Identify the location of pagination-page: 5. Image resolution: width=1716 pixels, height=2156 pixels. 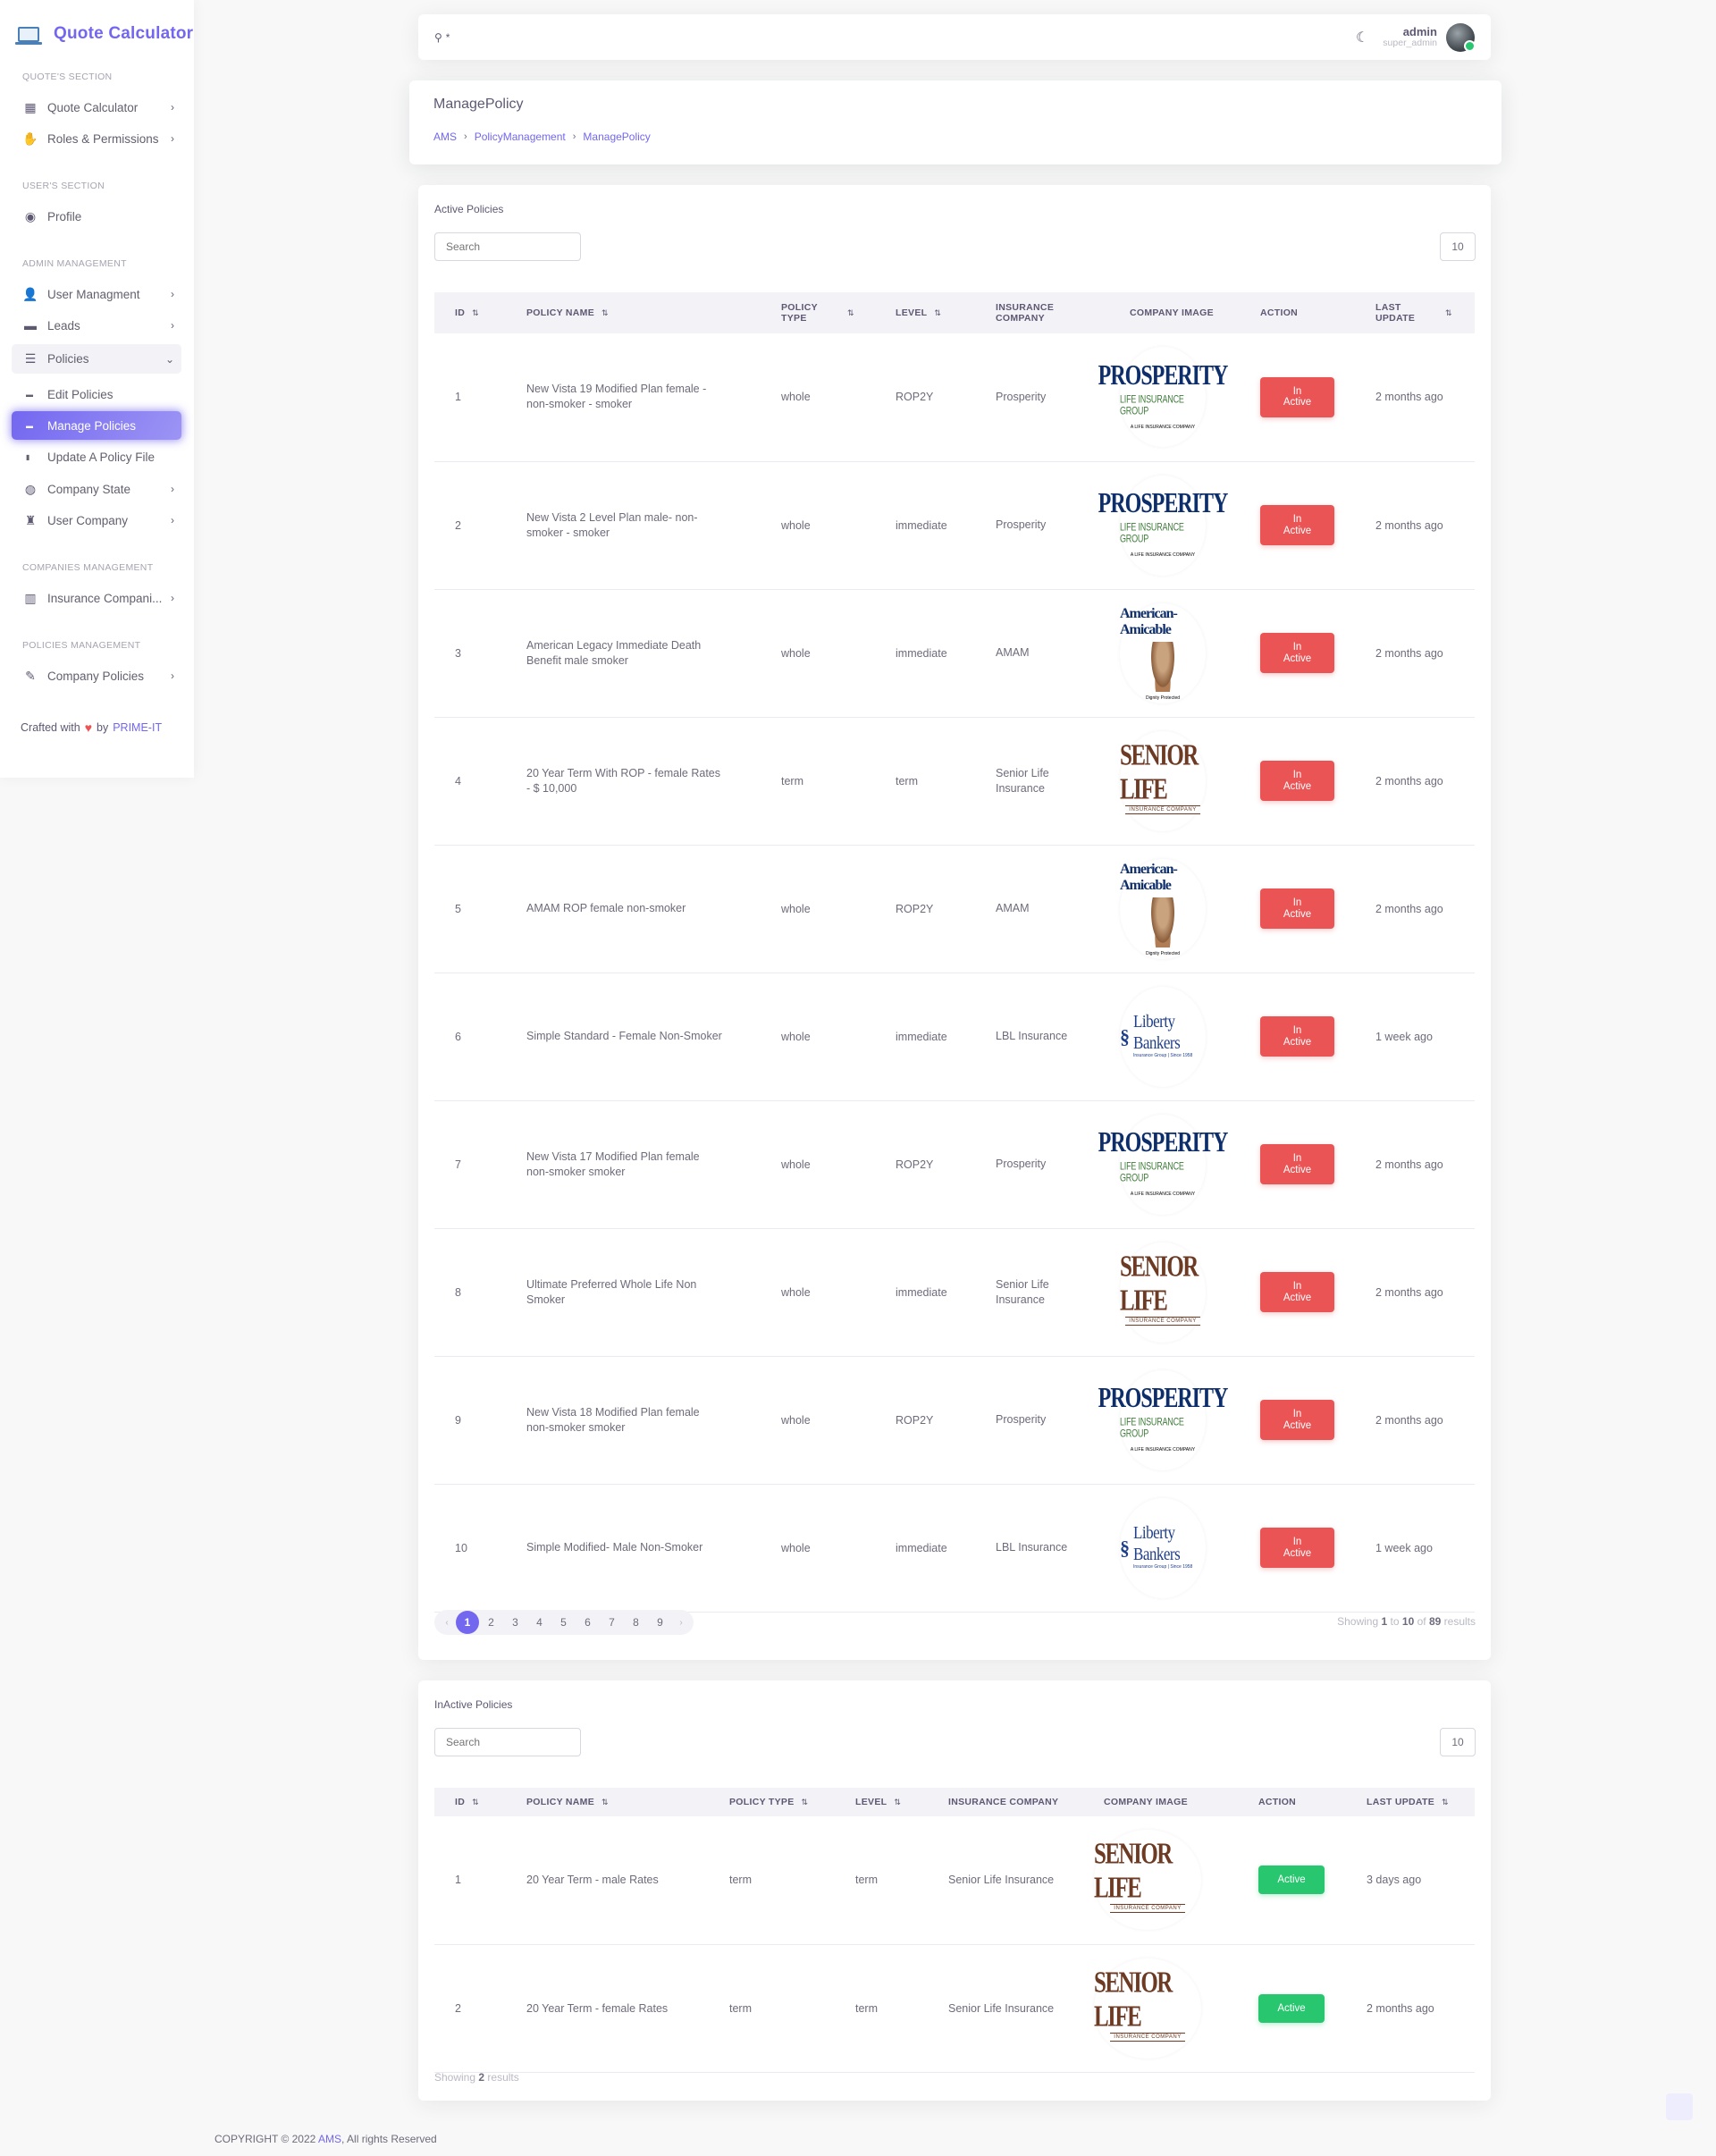
(563, 1623).